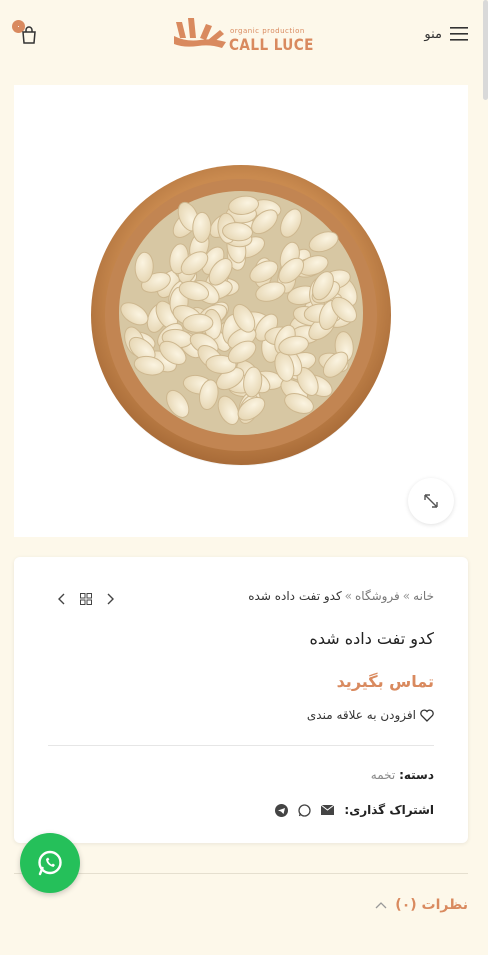  I want to click on share-email-button, so click(328, 810).